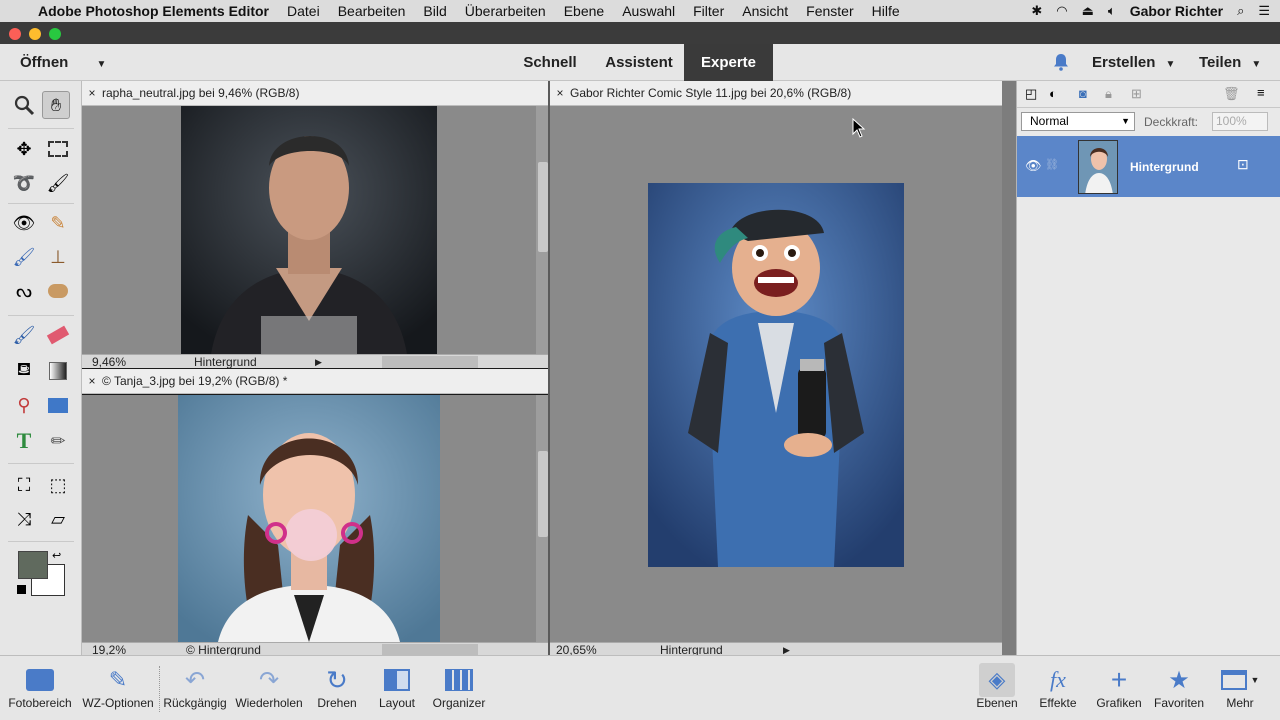 Image resolution: width=1280 pixels, height=720 pixels. What do you see at coordinates (195, 687) in the screenshot?
I see `undo-button: ↶ Rückgängig` at bounding box center [195, 687].